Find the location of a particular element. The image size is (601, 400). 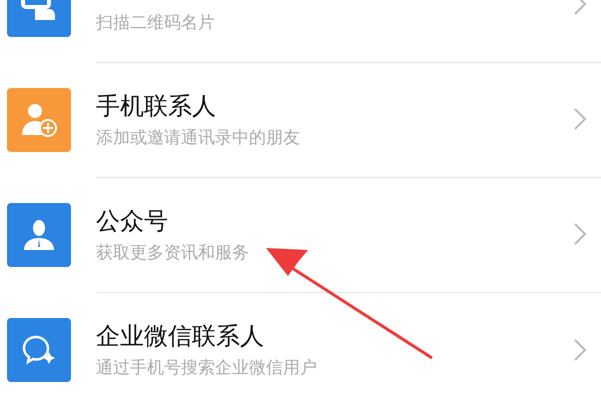

menu-title: 企业微信联系人 is located at coordinates (334, 336).